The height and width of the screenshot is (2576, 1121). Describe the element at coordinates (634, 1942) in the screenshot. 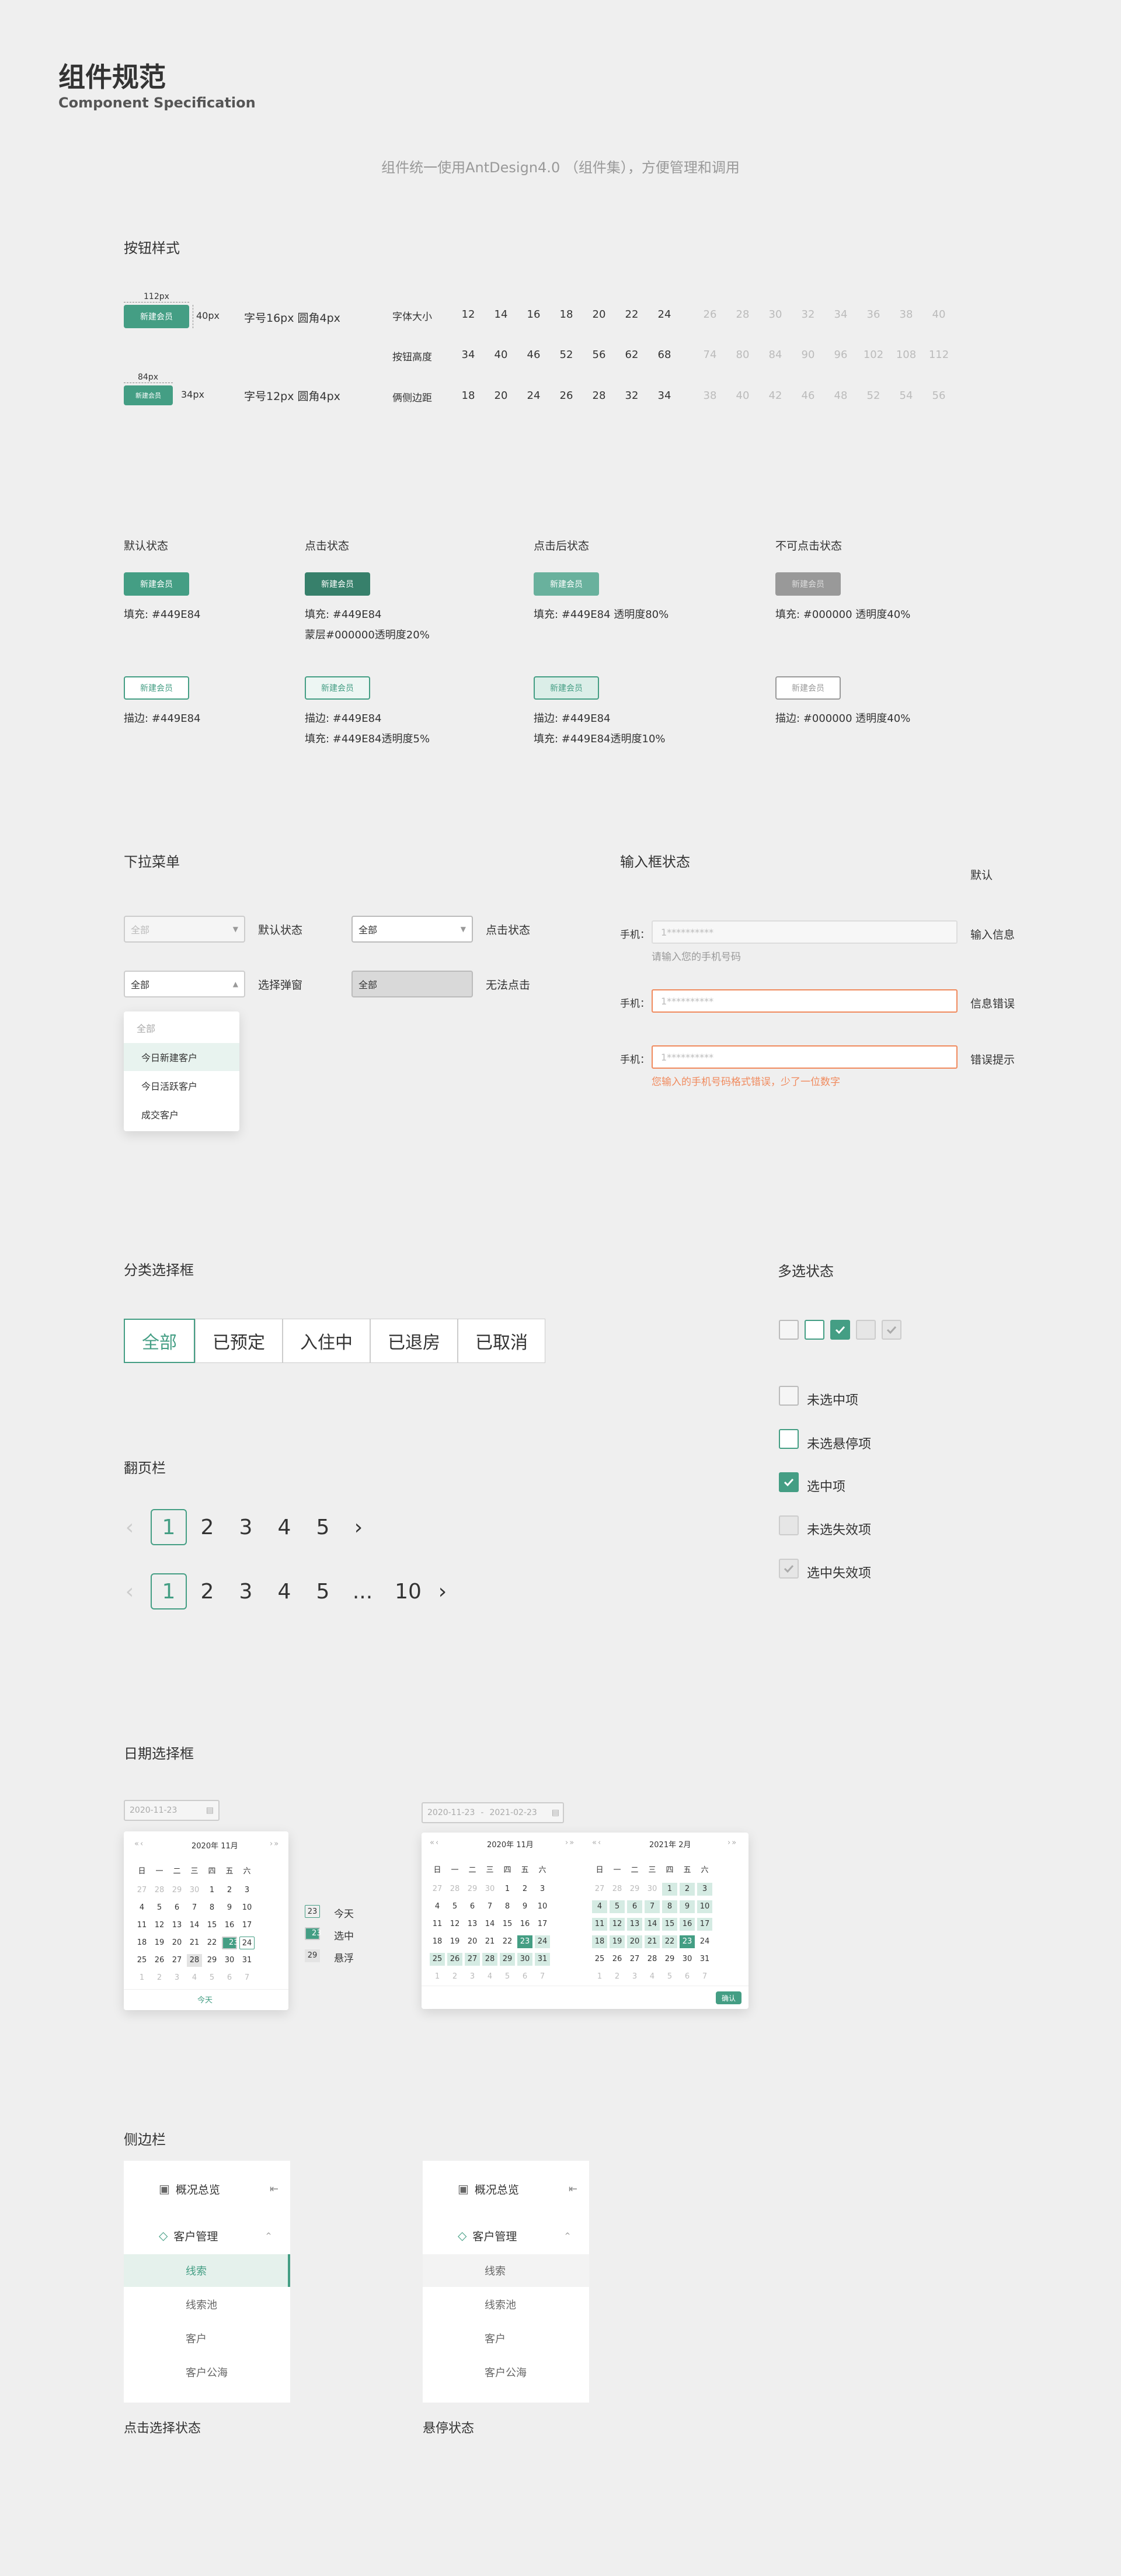

I see `calendar-day: 20` at that location.